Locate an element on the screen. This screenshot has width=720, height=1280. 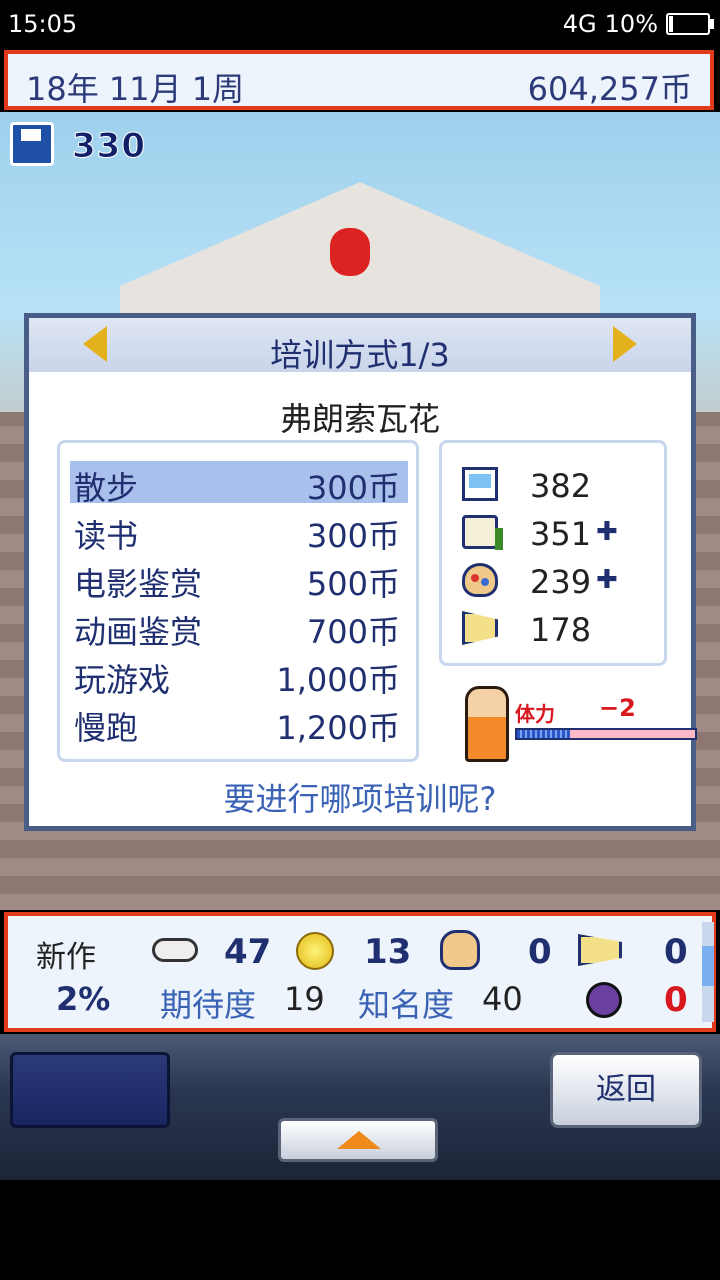
save-count: 330 is located at coordinates (109, 146).